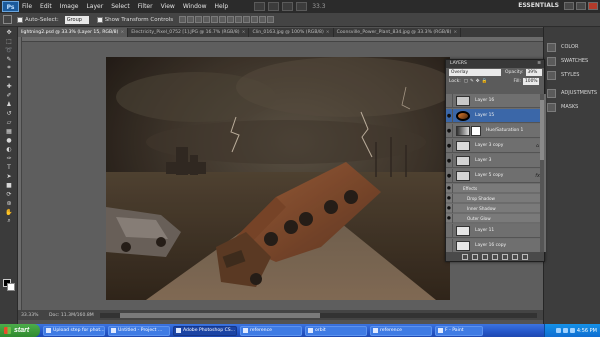 The image size is (600, 337). Describe the element at coordinates (271, 19) in the screenshot. I see `distribute-right-icon` at that location.